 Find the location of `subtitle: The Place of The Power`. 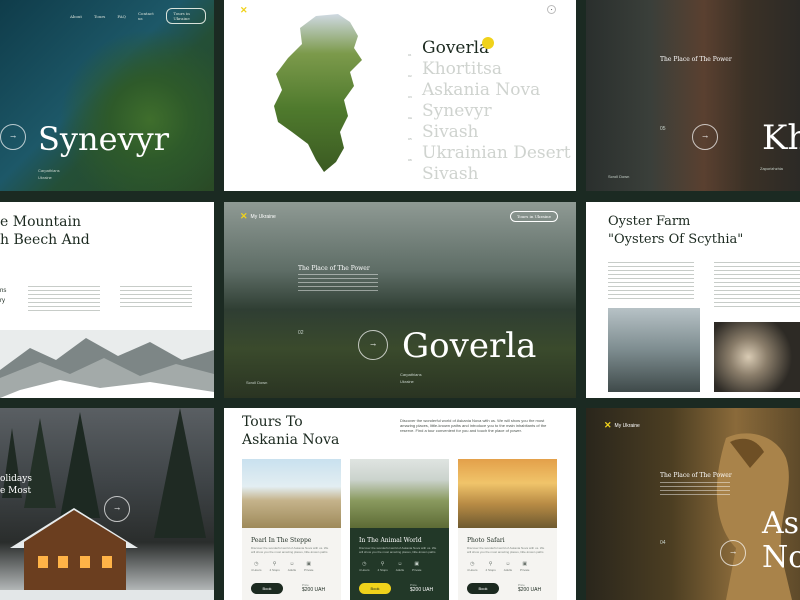

subtitle: The Place of The Power is located at coordinates (334, 268).